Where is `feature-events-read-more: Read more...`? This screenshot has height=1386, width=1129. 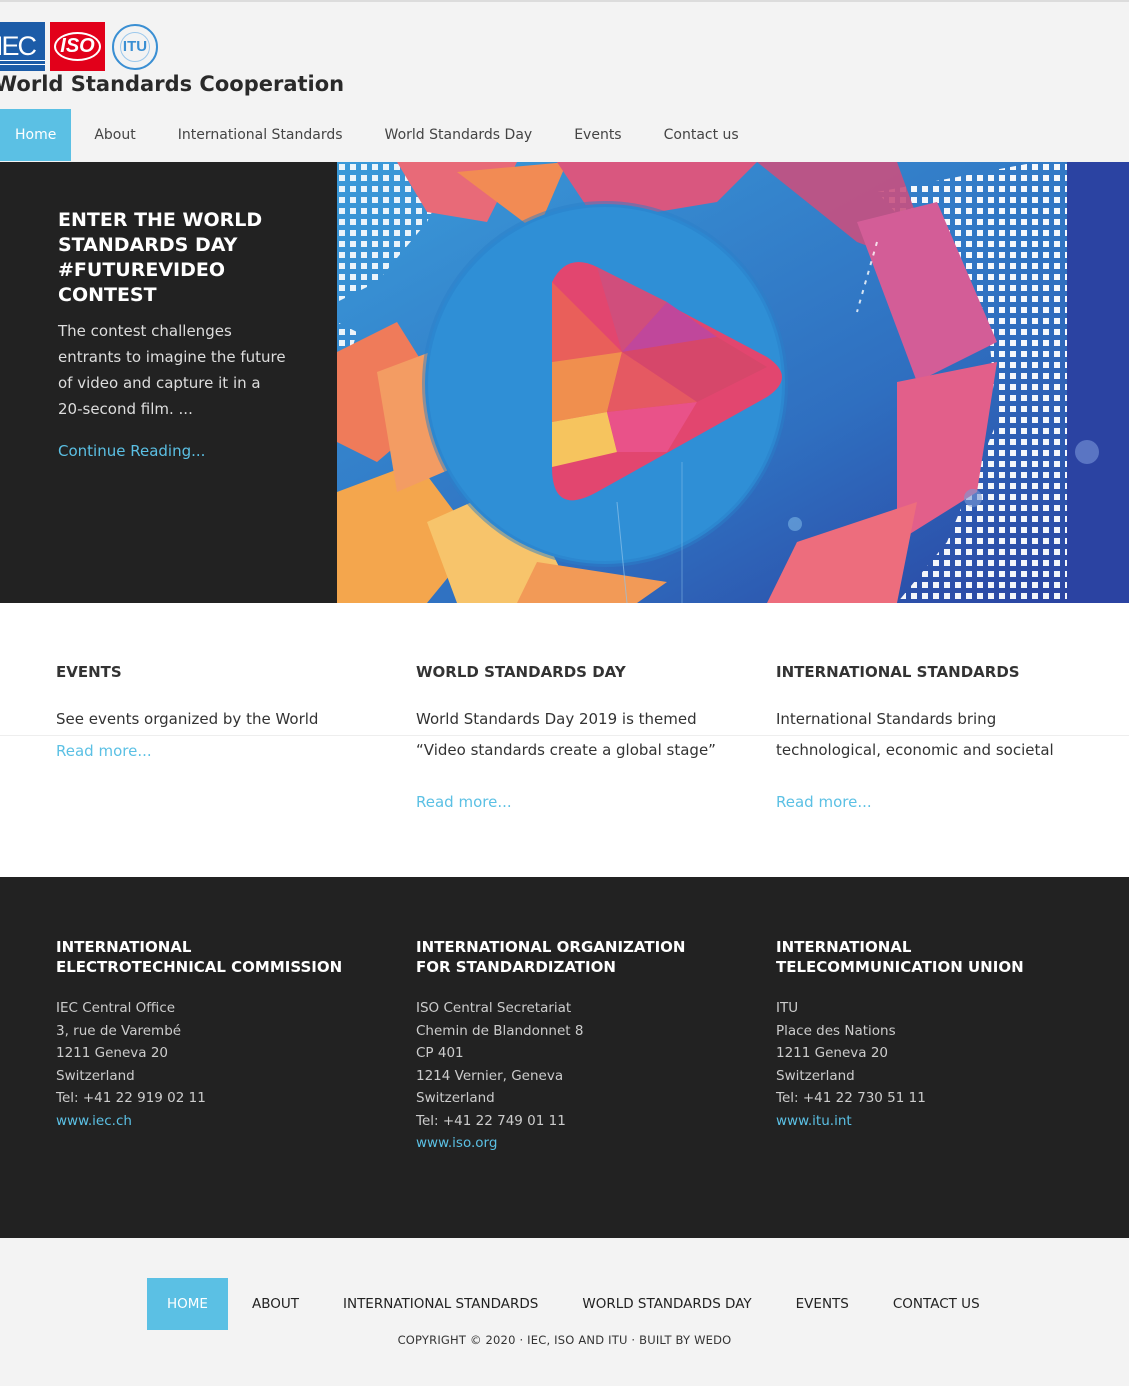
feature-events-read-more: Read more... is located at coordinates (104, 751).